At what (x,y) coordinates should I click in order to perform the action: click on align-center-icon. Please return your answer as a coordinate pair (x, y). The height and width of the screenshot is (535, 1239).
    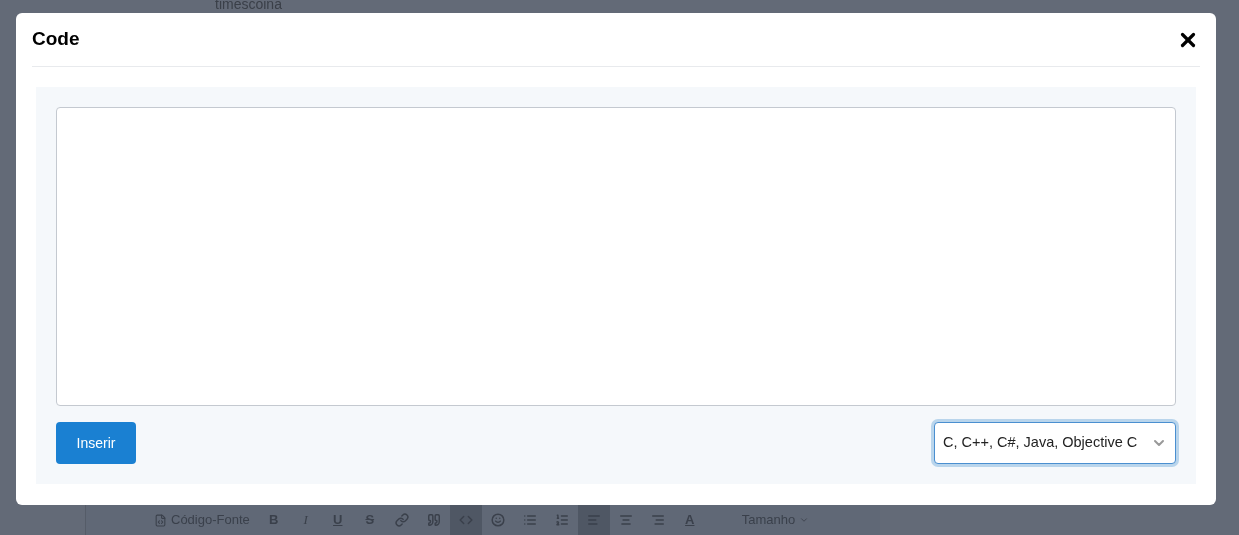
    Looking at the image, I should click on (625, 520).